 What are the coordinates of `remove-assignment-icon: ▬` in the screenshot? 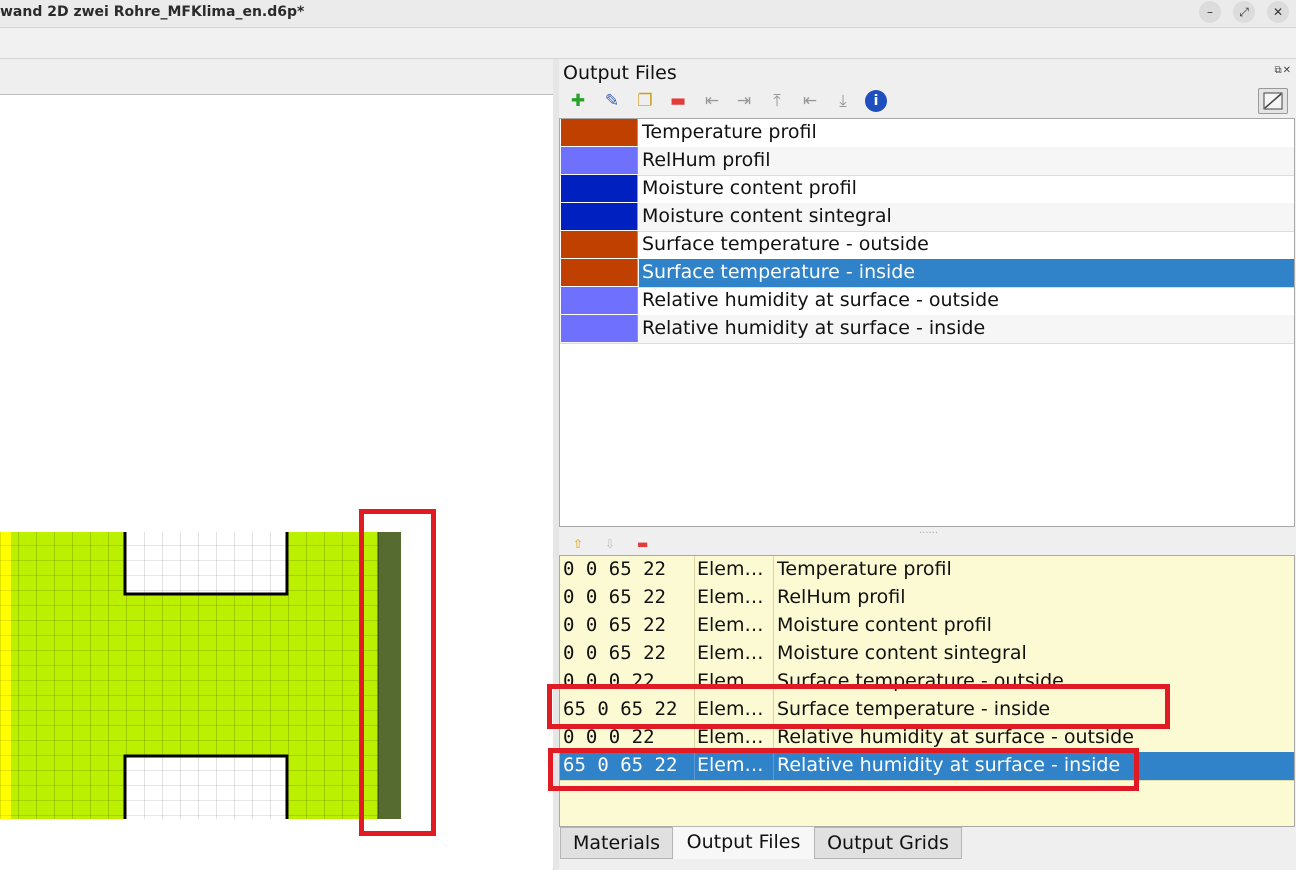 It's located at (642, 544).